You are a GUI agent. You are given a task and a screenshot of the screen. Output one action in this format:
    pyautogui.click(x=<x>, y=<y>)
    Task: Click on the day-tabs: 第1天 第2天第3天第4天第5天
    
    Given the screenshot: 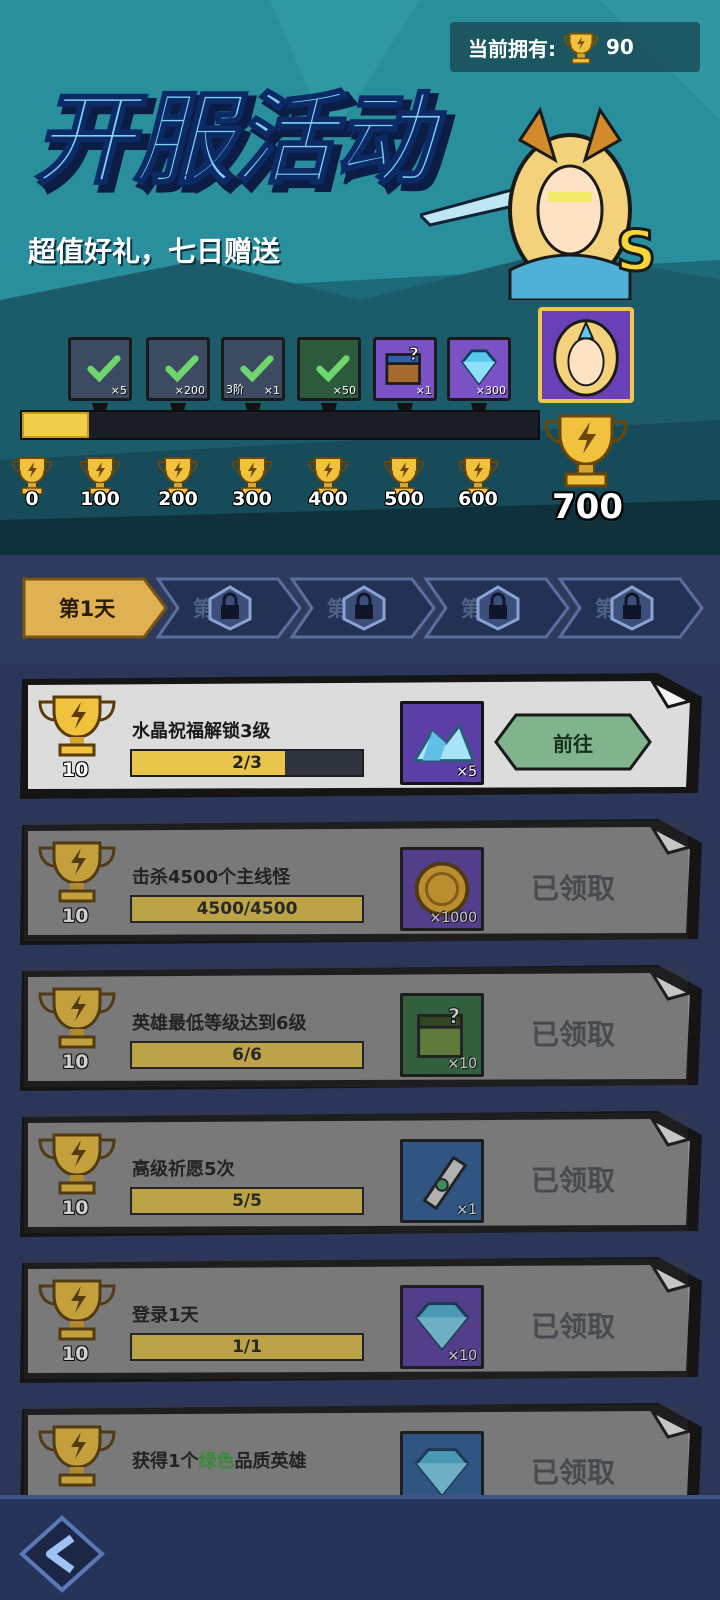 What is the action you would take?
    pyautogui.click(x=360, y=610)
    